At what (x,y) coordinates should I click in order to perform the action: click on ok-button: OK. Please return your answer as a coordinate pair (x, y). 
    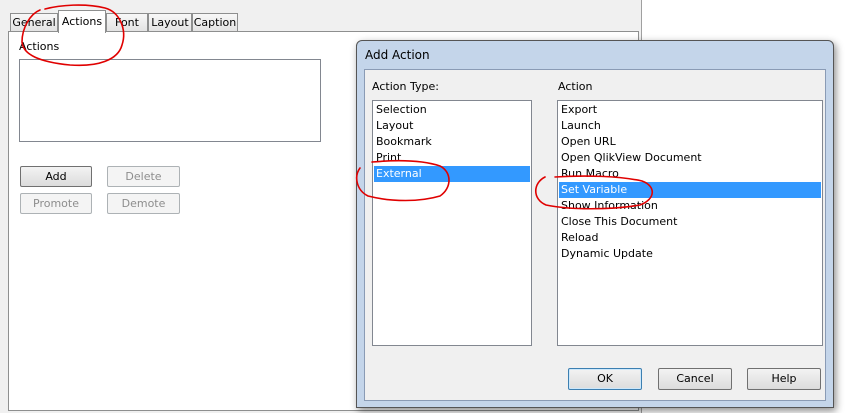
    Looking at the image, I should click on (605, 379).